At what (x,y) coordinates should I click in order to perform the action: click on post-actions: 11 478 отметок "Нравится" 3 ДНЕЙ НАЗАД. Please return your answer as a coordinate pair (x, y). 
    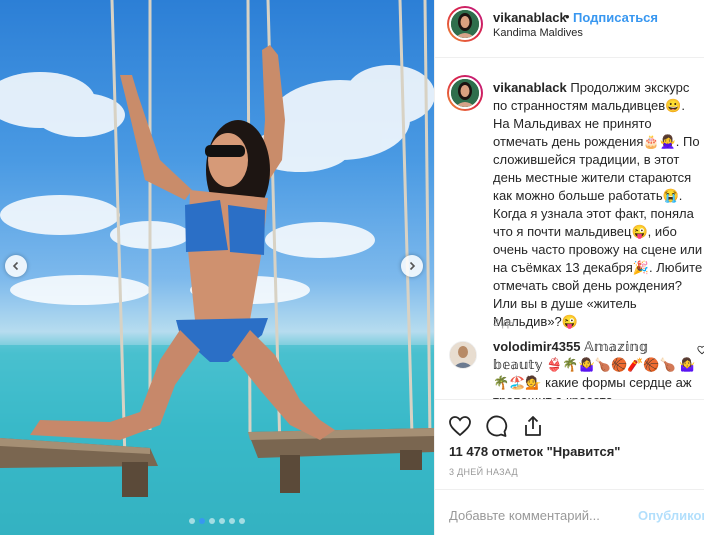
    Looking at the image, I should click on (569, 444).